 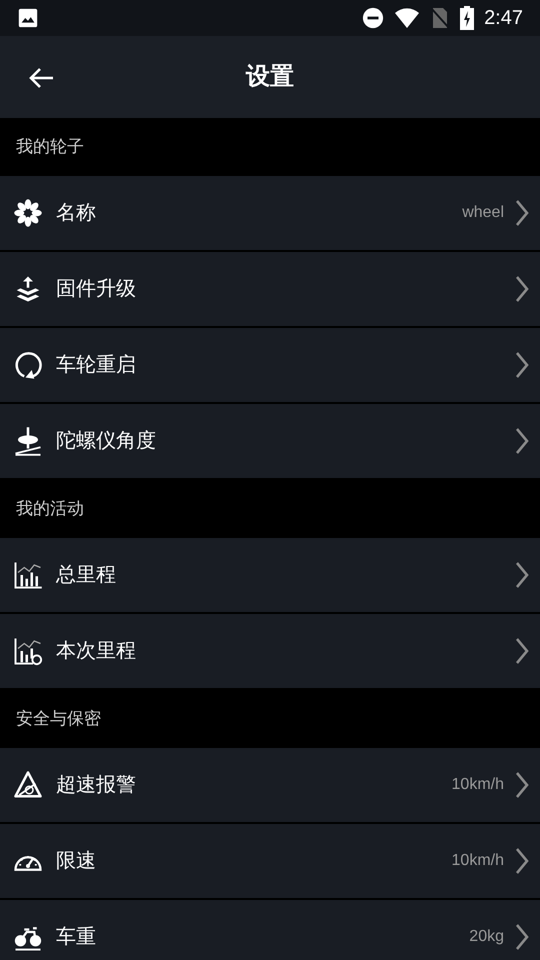 What do you see at coordinates (270, 576) in the screenshot?
I see `settings-row: 总里程` at bounding box center [270, 576].